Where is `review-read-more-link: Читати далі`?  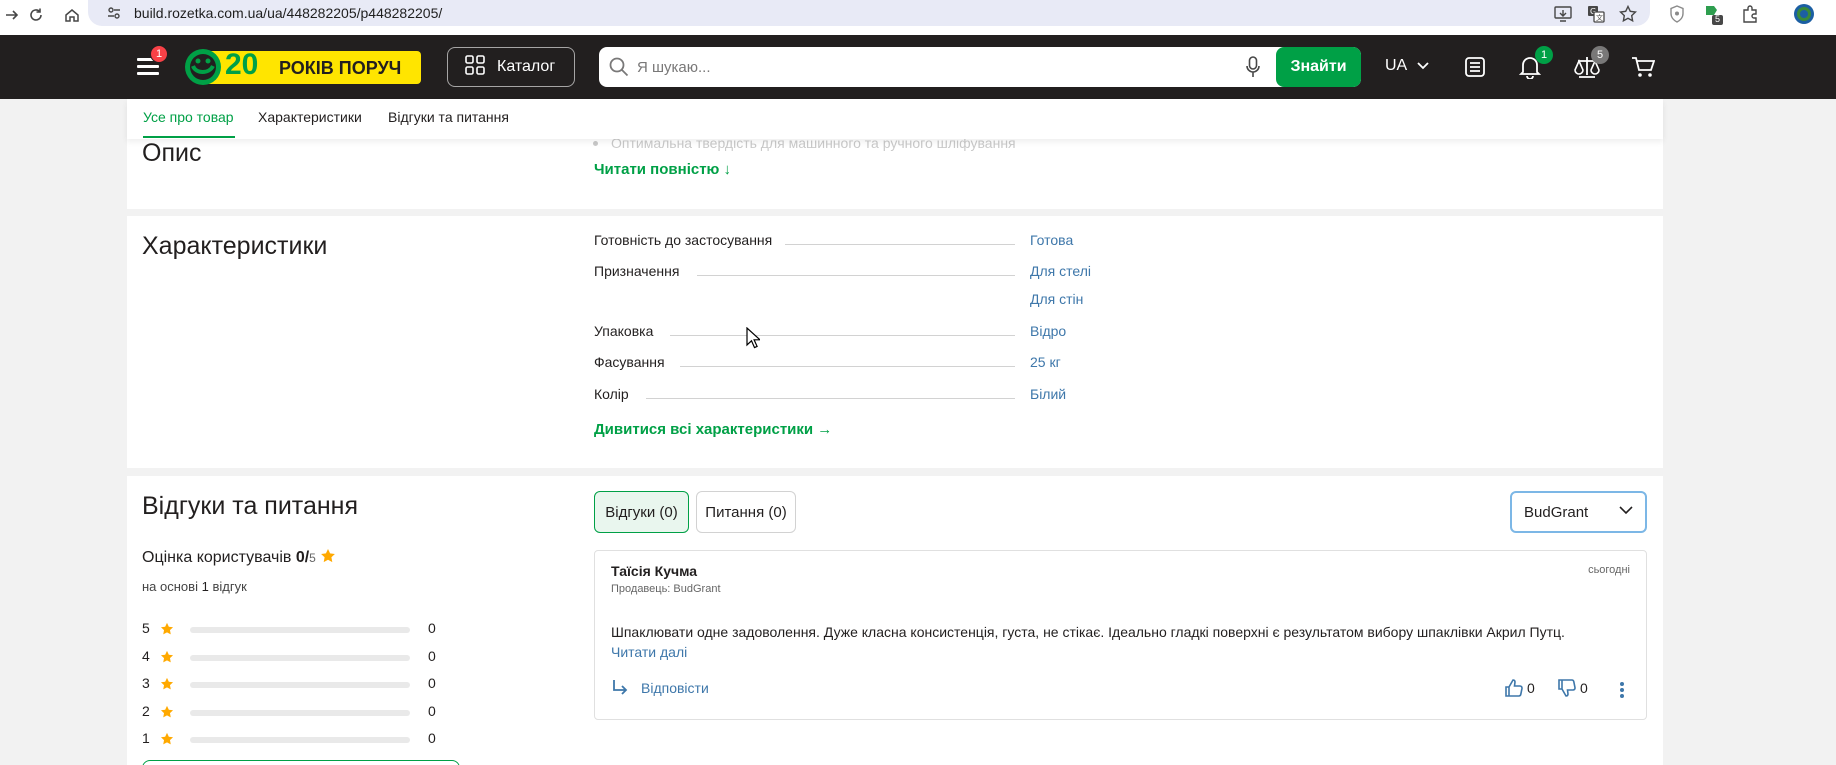
review-read-more-link: Читати далі is located at coordinates (649, 652).